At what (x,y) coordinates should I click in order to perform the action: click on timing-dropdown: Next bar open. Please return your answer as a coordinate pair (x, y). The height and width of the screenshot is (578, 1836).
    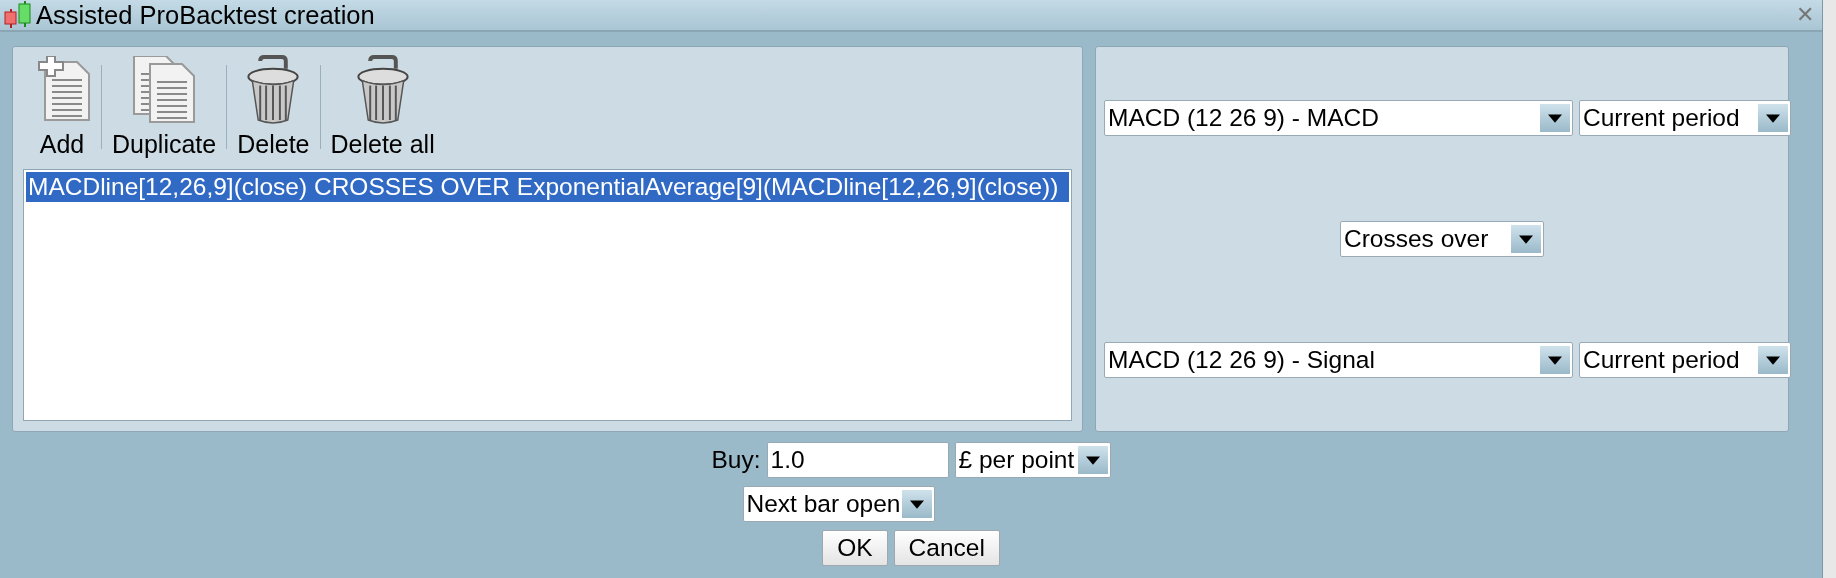
    Looking at the image, I should click on (839, 504).